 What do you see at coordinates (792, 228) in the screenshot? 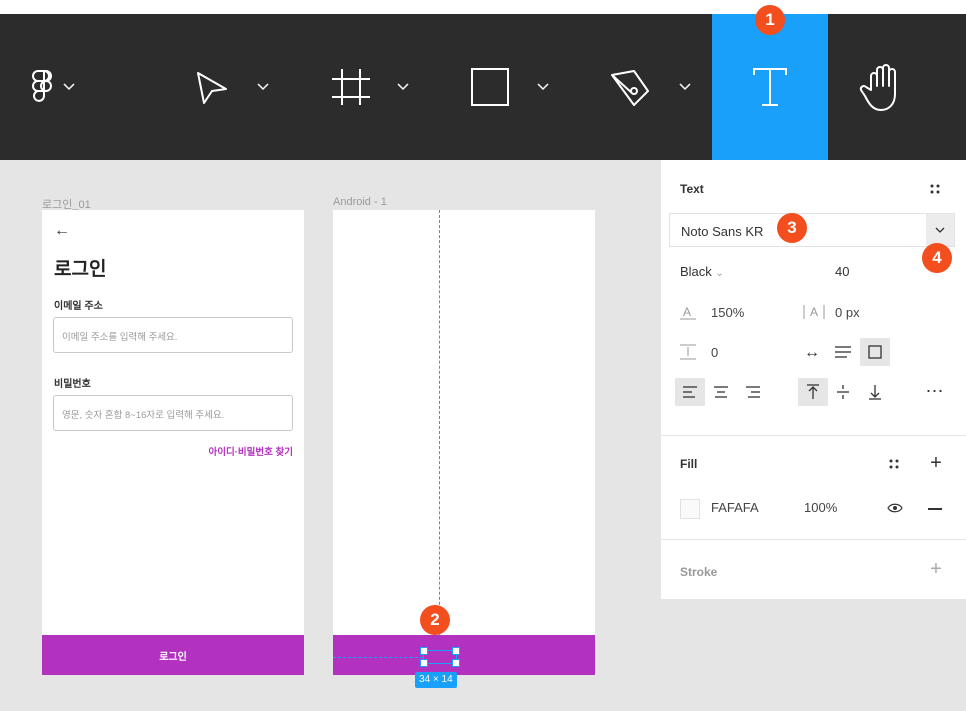
I see `step-badge-3: 3` at bounding box center [792, 228].